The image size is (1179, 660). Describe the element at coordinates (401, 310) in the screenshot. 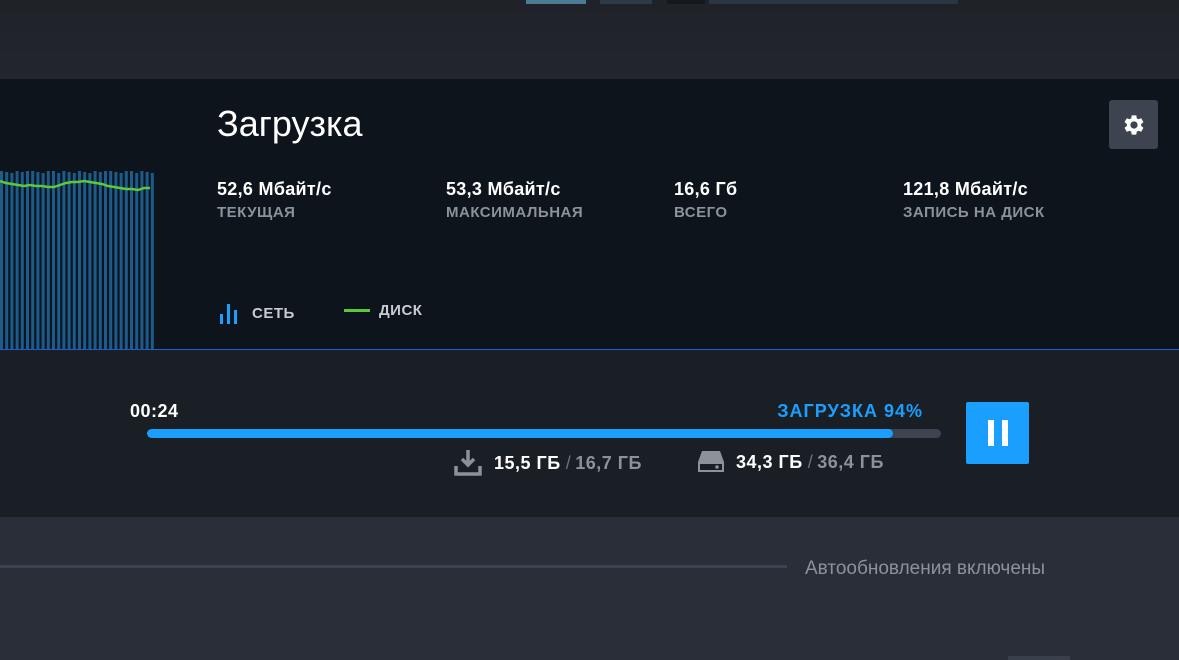

I see `legend-disk-label: ДИСК` at that location.